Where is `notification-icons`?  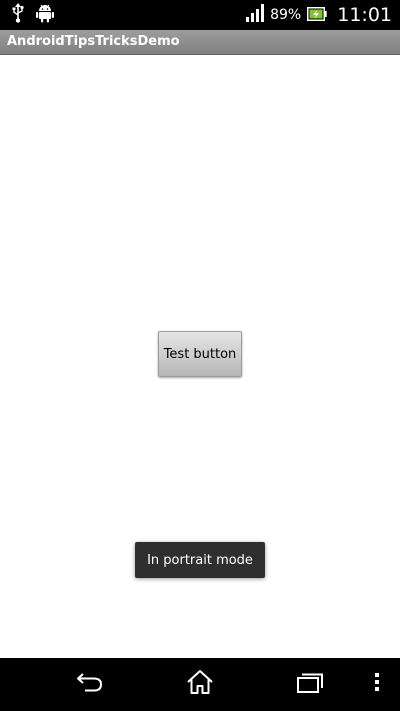 notification-icons is located at coordinates (33, 15).